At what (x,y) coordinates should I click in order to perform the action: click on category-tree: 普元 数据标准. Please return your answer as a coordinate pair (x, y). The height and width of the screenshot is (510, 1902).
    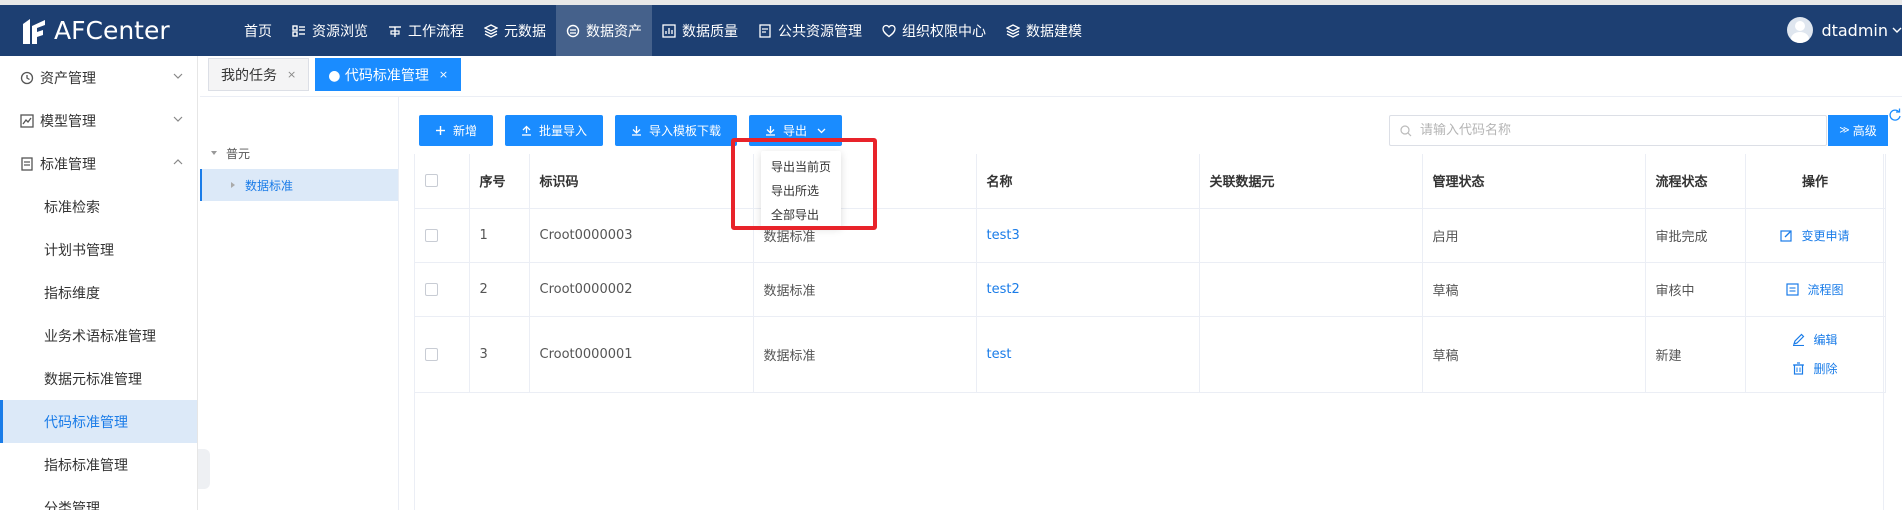
    Looking at the image, I should click on (299, 303).